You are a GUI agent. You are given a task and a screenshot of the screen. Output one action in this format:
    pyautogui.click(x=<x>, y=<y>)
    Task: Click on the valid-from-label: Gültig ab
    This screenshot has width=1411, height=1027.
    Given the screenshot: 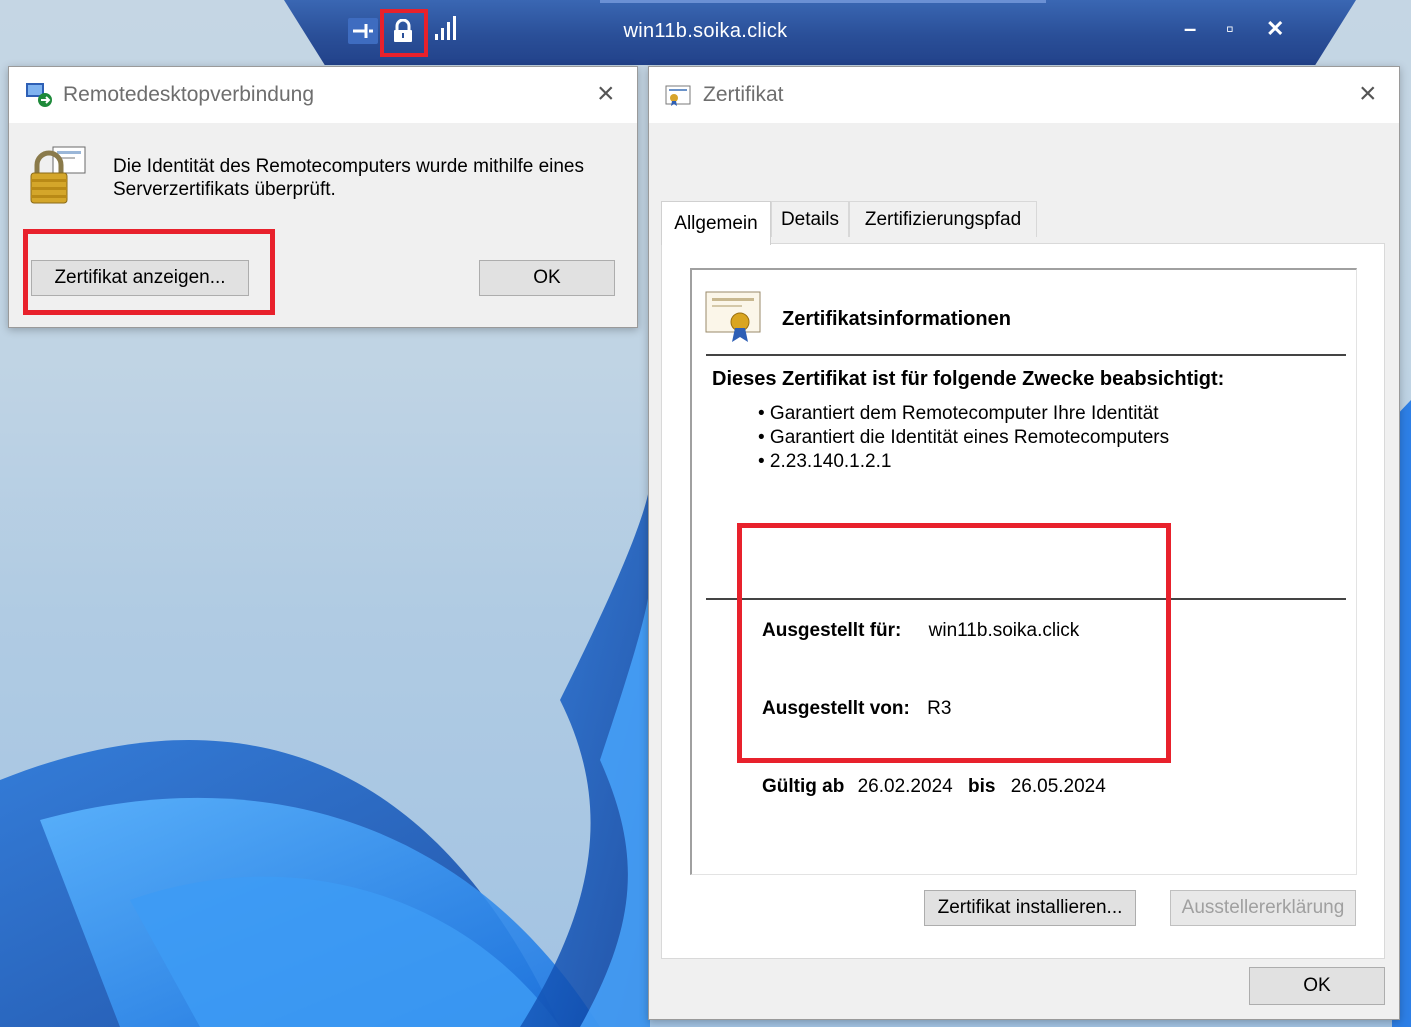 What is the action you would take?
    pyautogui.click(x=803, y=786)
    